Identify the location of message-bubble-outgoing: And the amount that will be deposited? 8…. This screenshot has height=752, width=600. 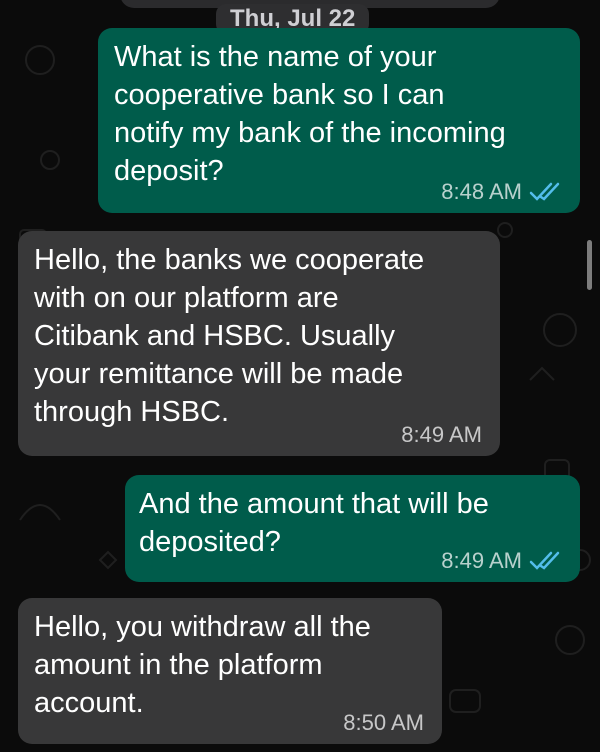
(352, 528).